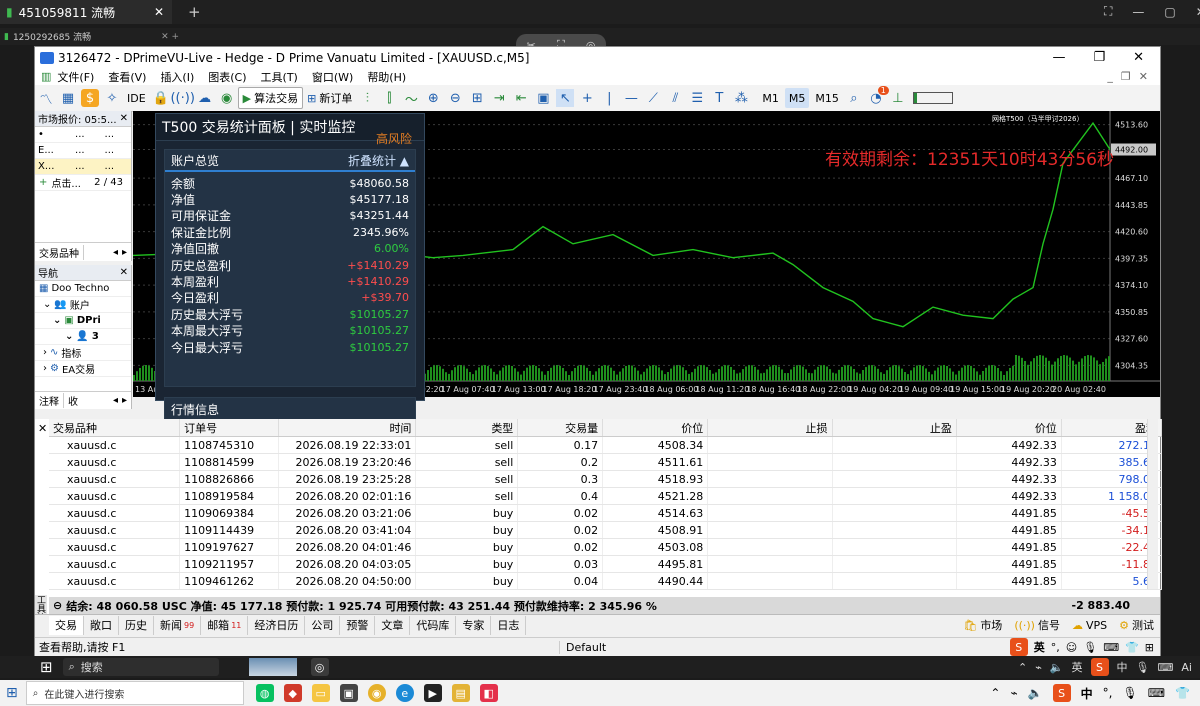  Describe the element at coordinates (83, 289) in the screenshot. I see `nav-broker: ▦ Doo Techno` at that location.